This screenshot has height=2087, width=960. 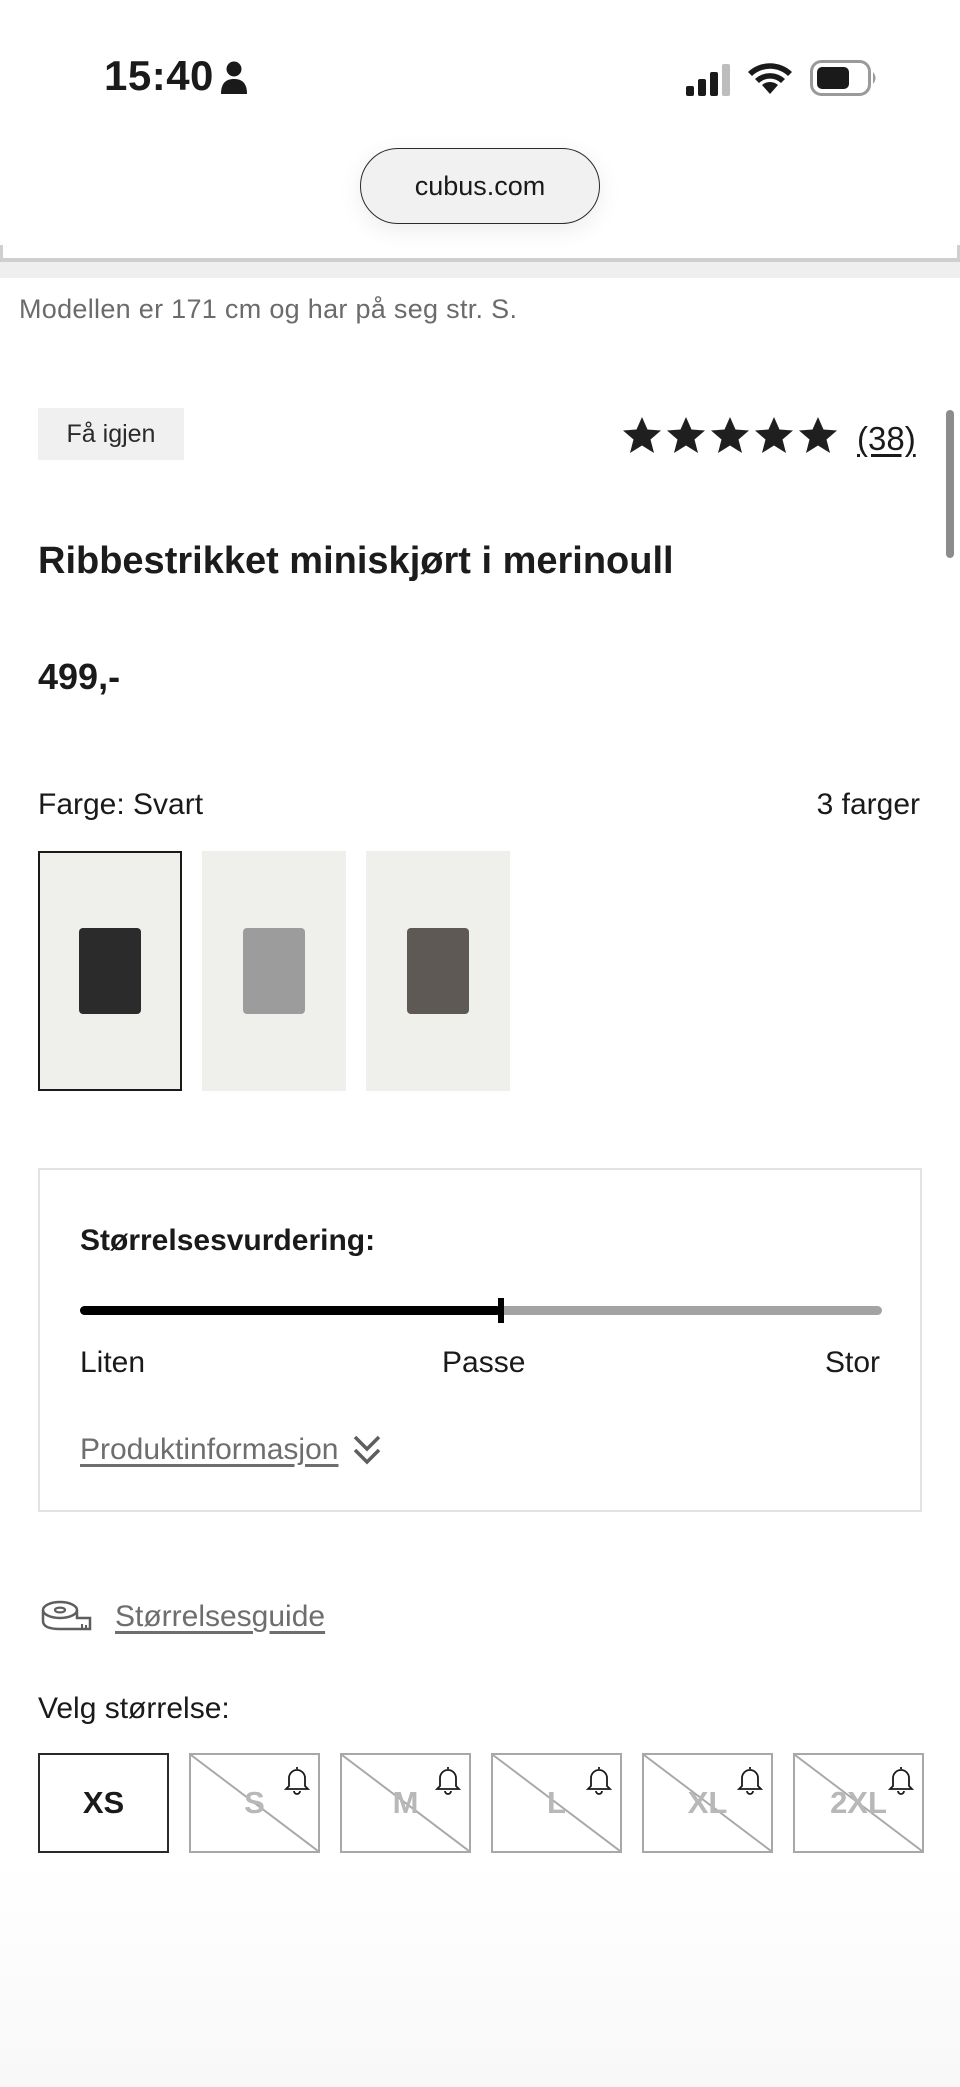 I want to click on size-rating-title: Størrelsesvurdering:, so click(x=228, y=1240).